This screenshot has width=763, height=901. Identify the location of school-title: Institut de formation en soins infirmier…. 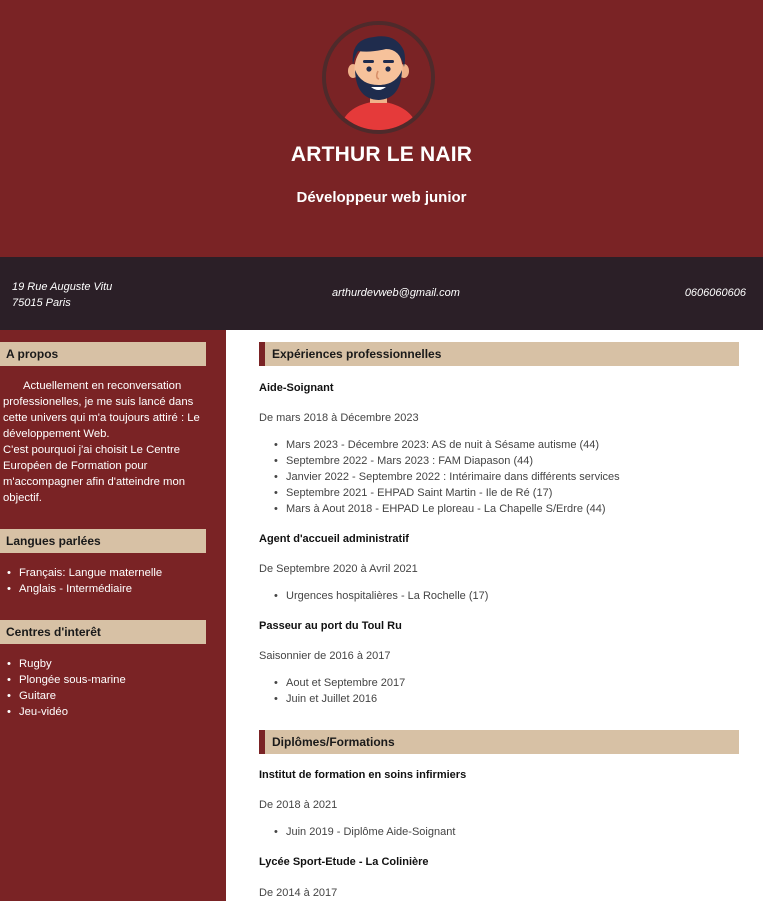
(363, 775).